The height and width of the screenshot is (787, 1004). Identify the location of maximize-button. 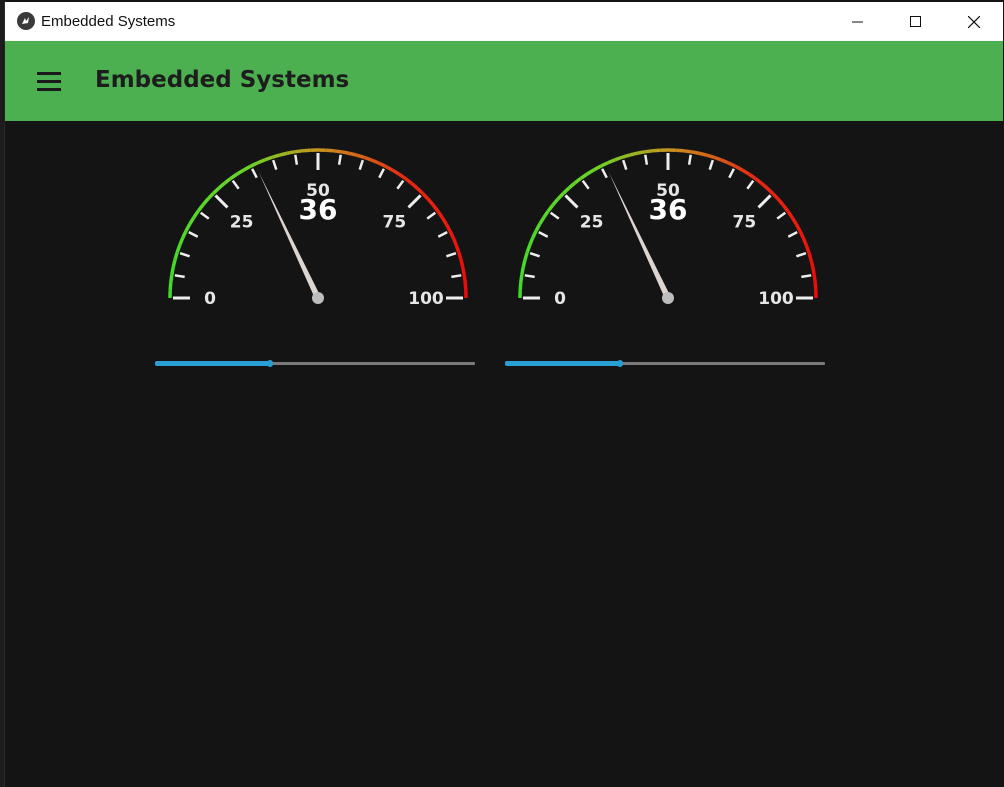
(916, 21).